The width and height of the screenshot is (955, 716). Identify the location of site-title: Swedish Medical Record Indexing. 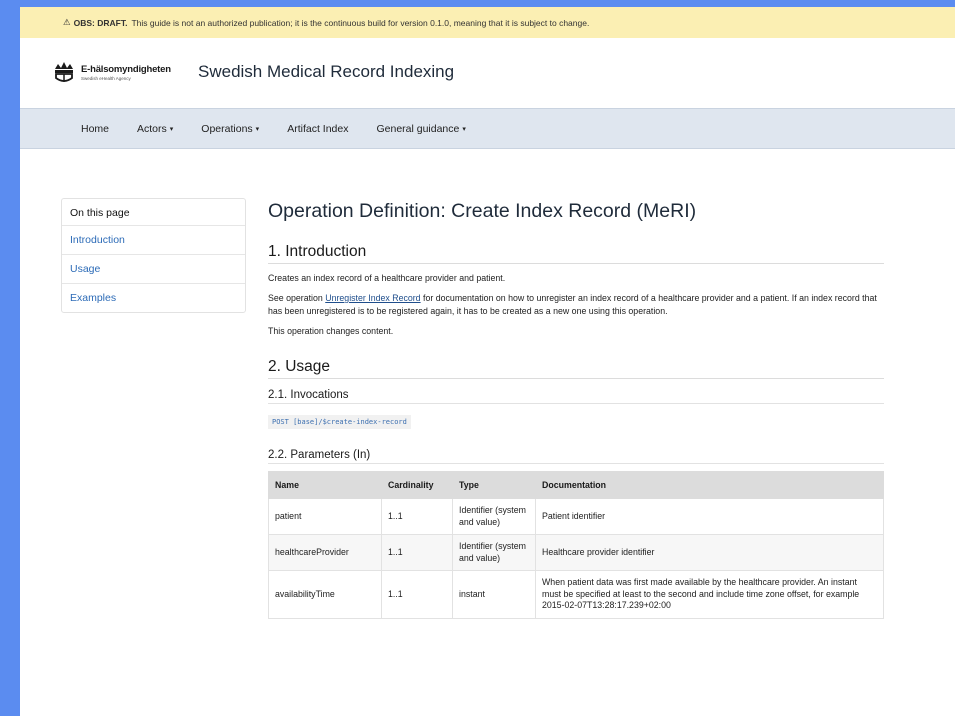
(326, 72).